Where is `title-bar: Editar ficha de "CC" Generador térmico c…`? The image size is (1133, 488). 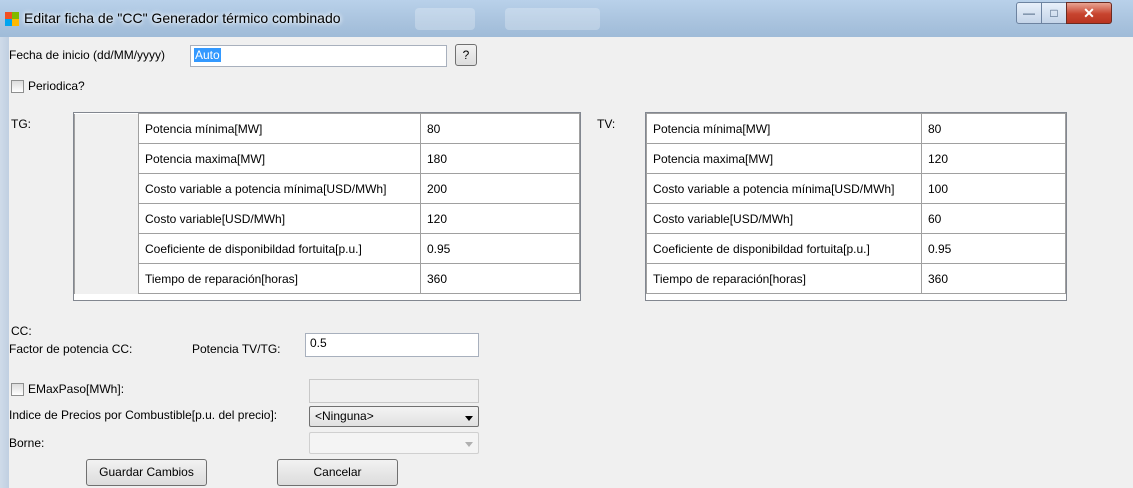
title-bar: Editar ficha de "CC" Generador térmico c… is located at coordinates (566, 19).